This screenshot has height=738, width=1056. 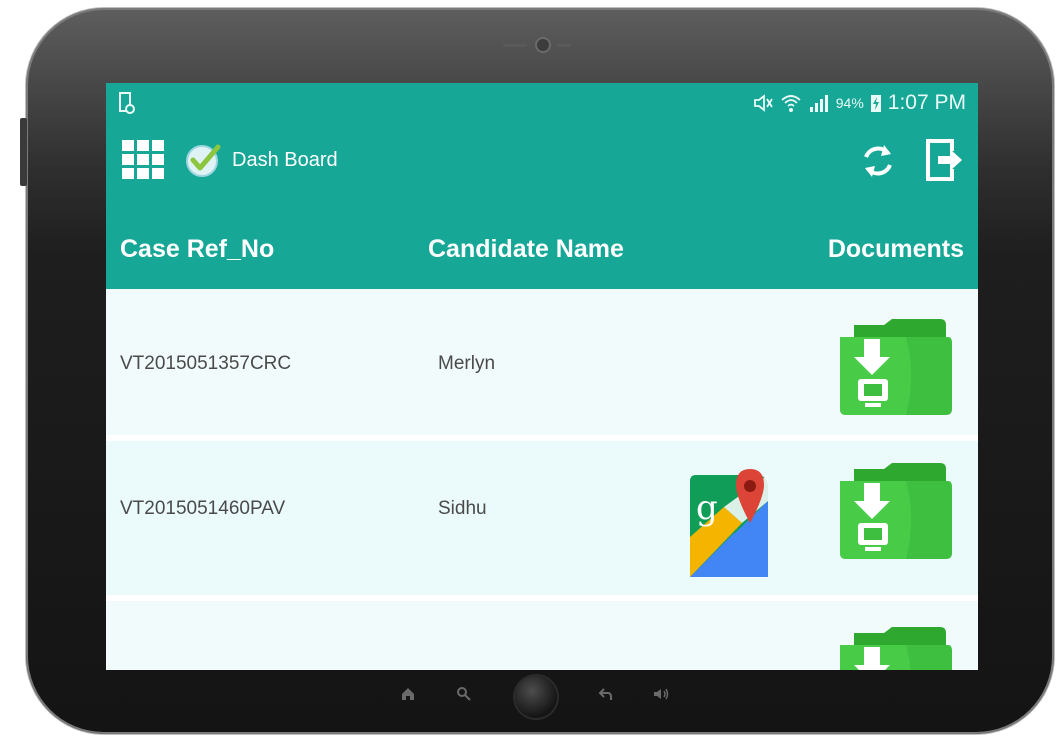 I want to click on mute-icon, so click(x=763, y=103).